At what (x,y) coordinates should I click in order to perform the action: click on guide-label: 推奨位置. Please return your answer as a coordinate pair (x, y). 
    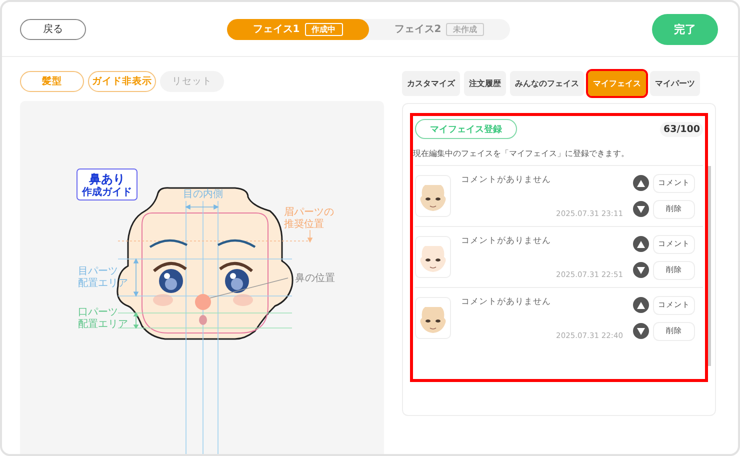
    Looking at the image, I should click on (304, 224).